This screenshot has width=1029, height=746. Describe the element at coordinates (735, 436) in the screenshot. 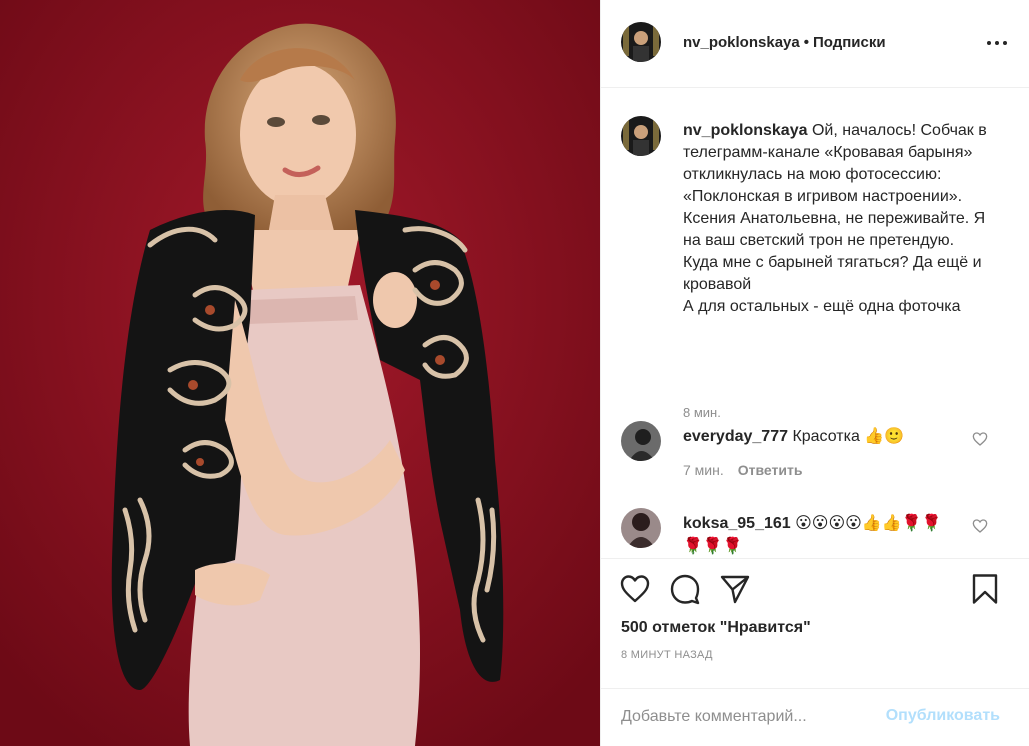

I see `comment-username-link: everyday_777` at that location.